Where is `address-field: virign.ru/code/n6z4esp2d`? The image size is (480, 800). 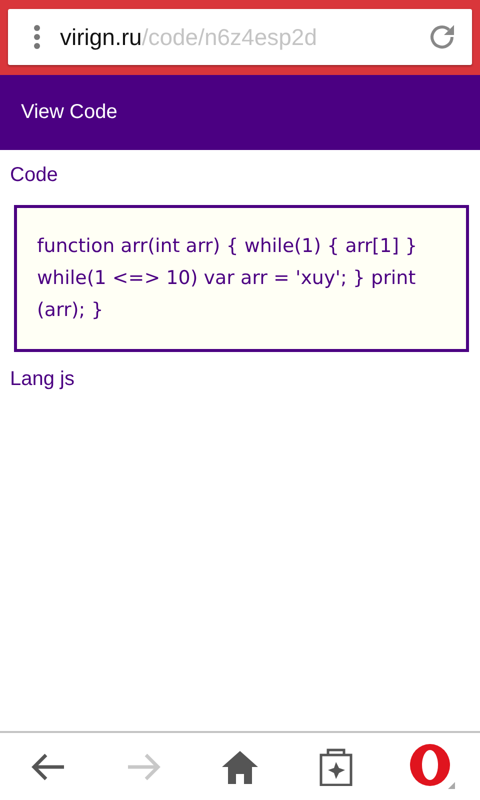 address-field: virign.ru/code/n6z4esp2d is located at coordinates (240, 37).